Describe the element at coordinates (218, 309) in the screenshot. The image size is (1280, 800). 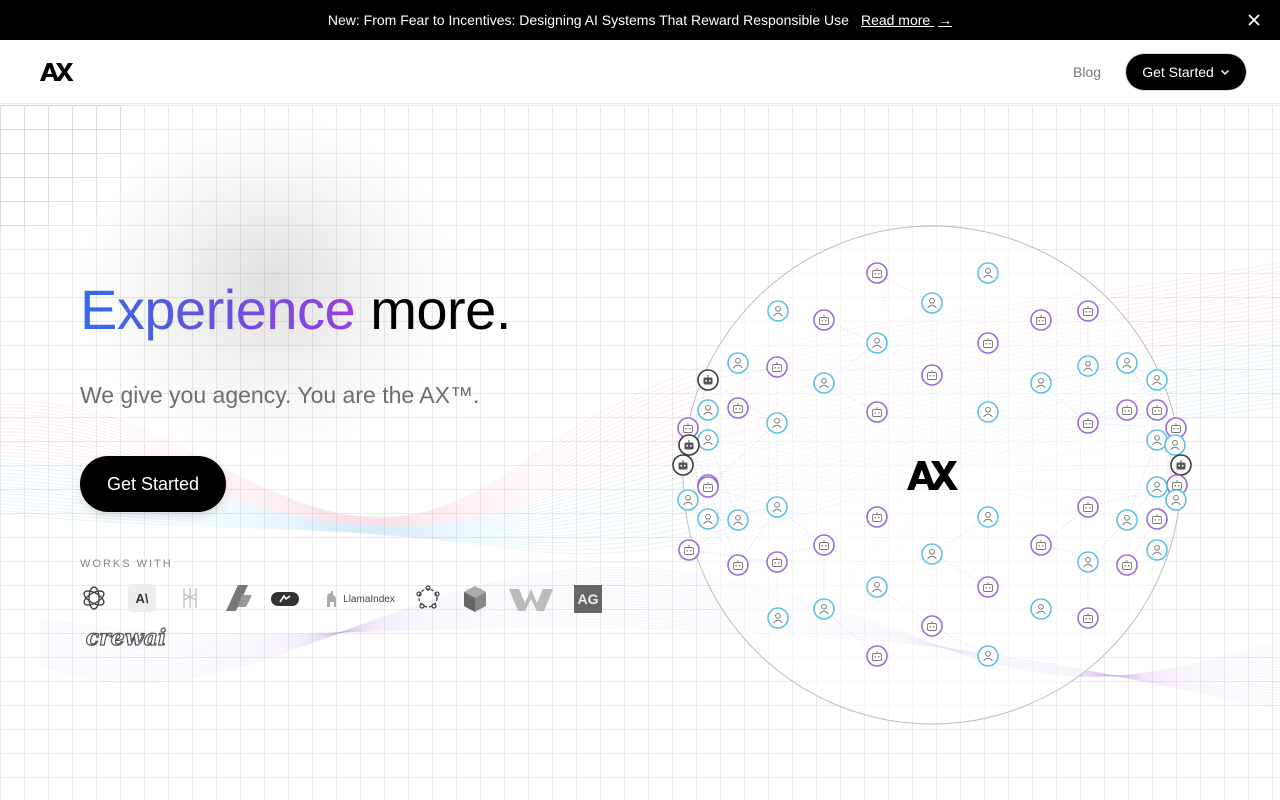
I see `hero-title-gradient: Experience` at that location.